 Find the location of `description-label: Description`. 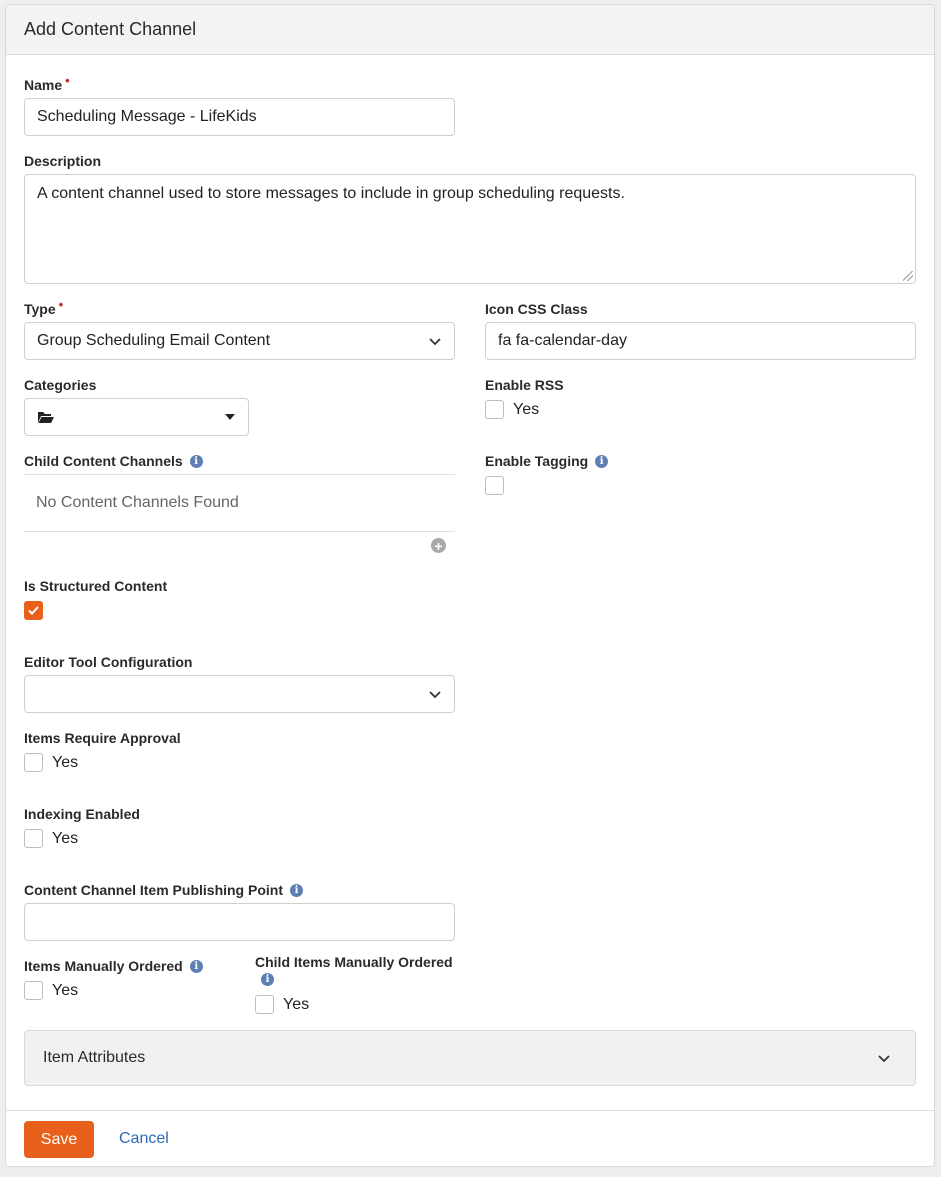

description-label: Description is located at coordinates (62, 161).